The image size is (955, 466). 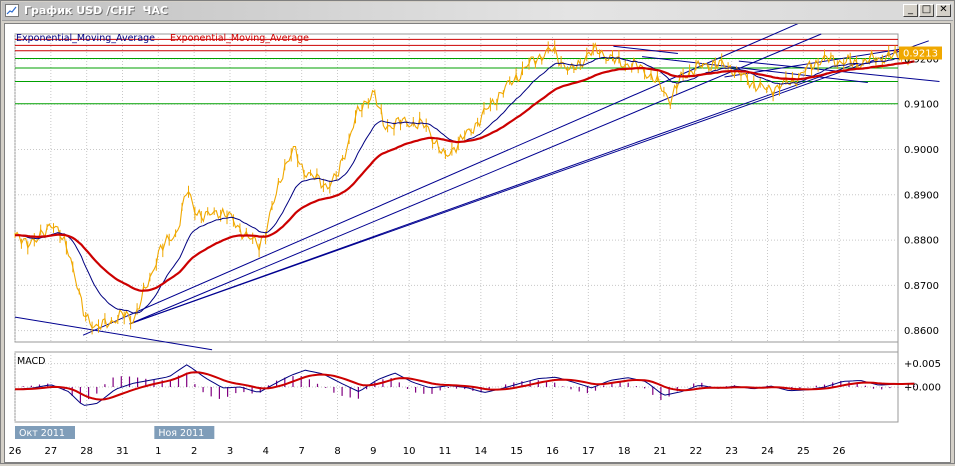 What do you see at coordinates (921, 150) in the screenshot?
I see `y-tick-label: 0.9000` at bounding box center [921, 150].